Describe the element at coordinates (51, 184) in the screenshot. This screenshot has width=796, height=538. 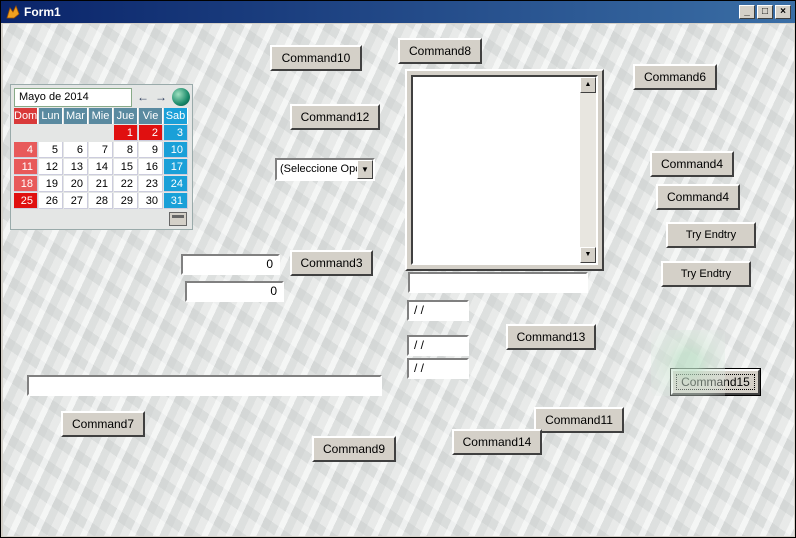
I see `calendar-day: 19` at that location.